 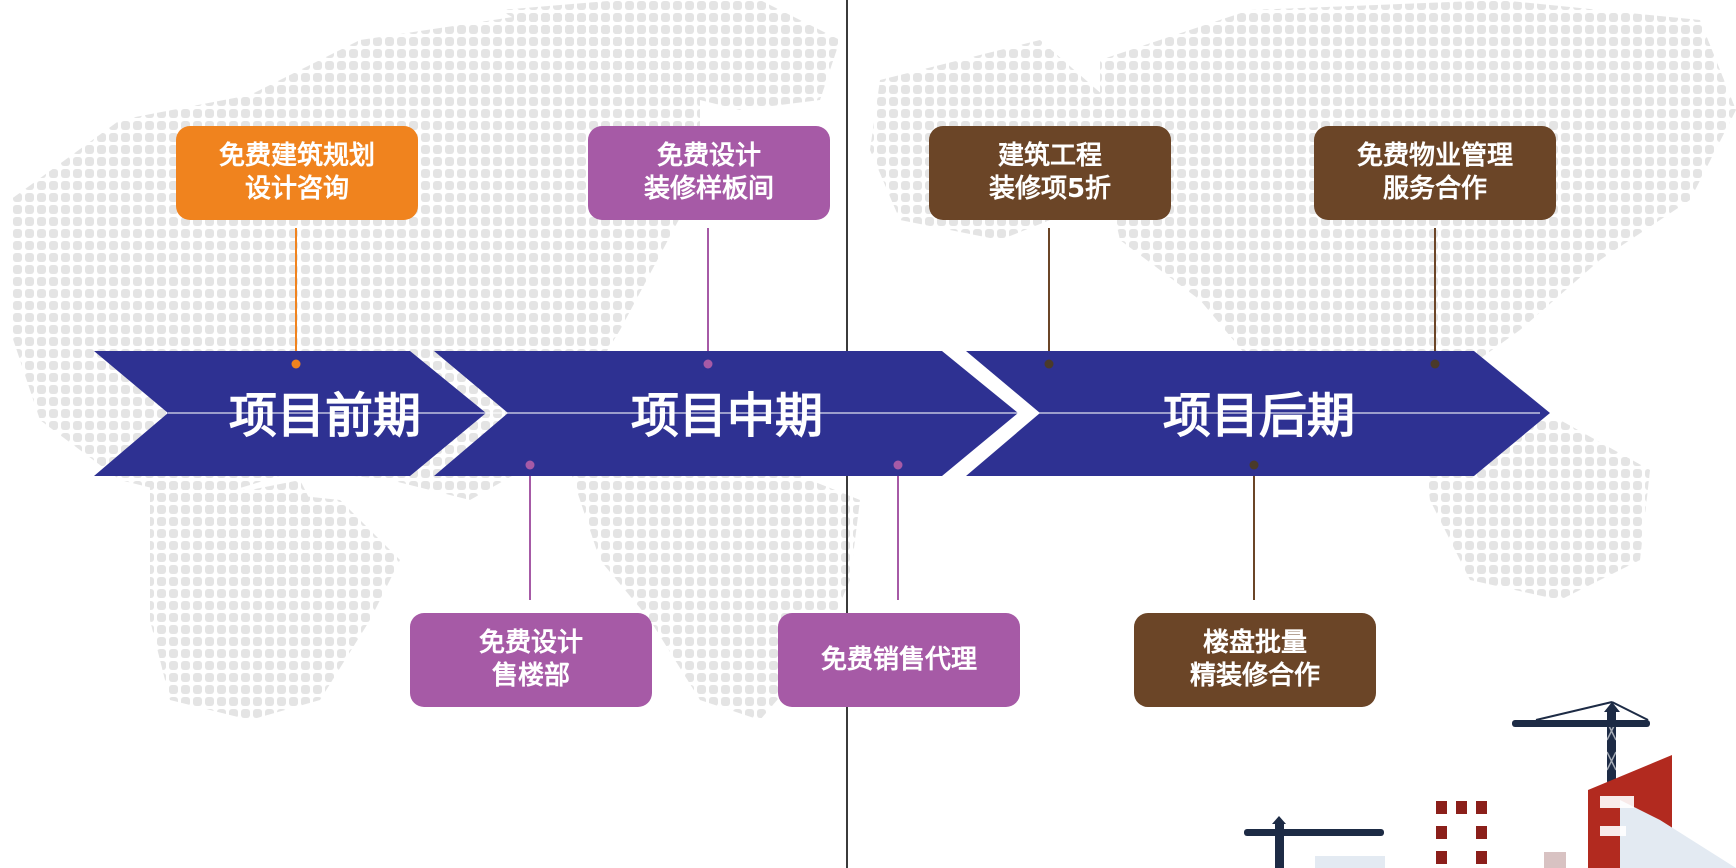 What do you see at coordinates (1555, 860) in the screenshot?
I see `small-building-icon` at bounding box center [1555, 860].